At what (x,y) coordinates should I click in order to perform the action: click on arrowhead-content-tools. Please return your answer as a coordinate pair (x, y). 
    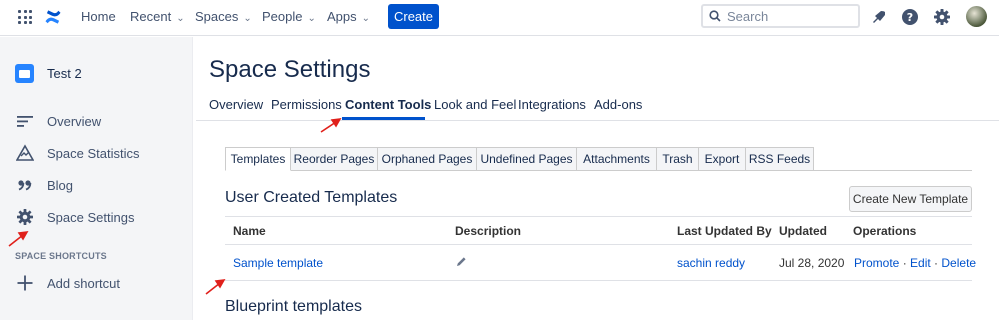
    Looking at the image, I should click on (336, 123).